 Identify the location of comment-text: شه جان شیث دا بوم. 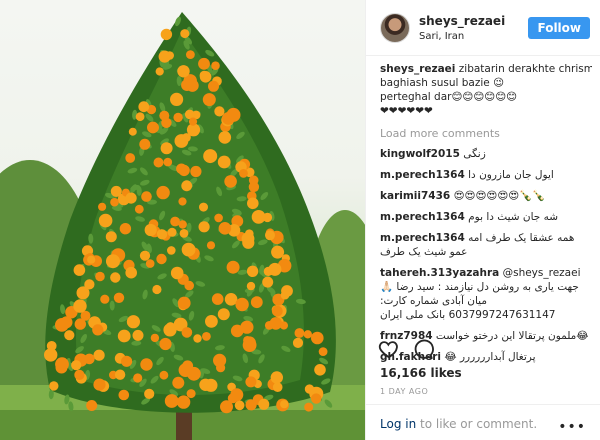
(513, 217).